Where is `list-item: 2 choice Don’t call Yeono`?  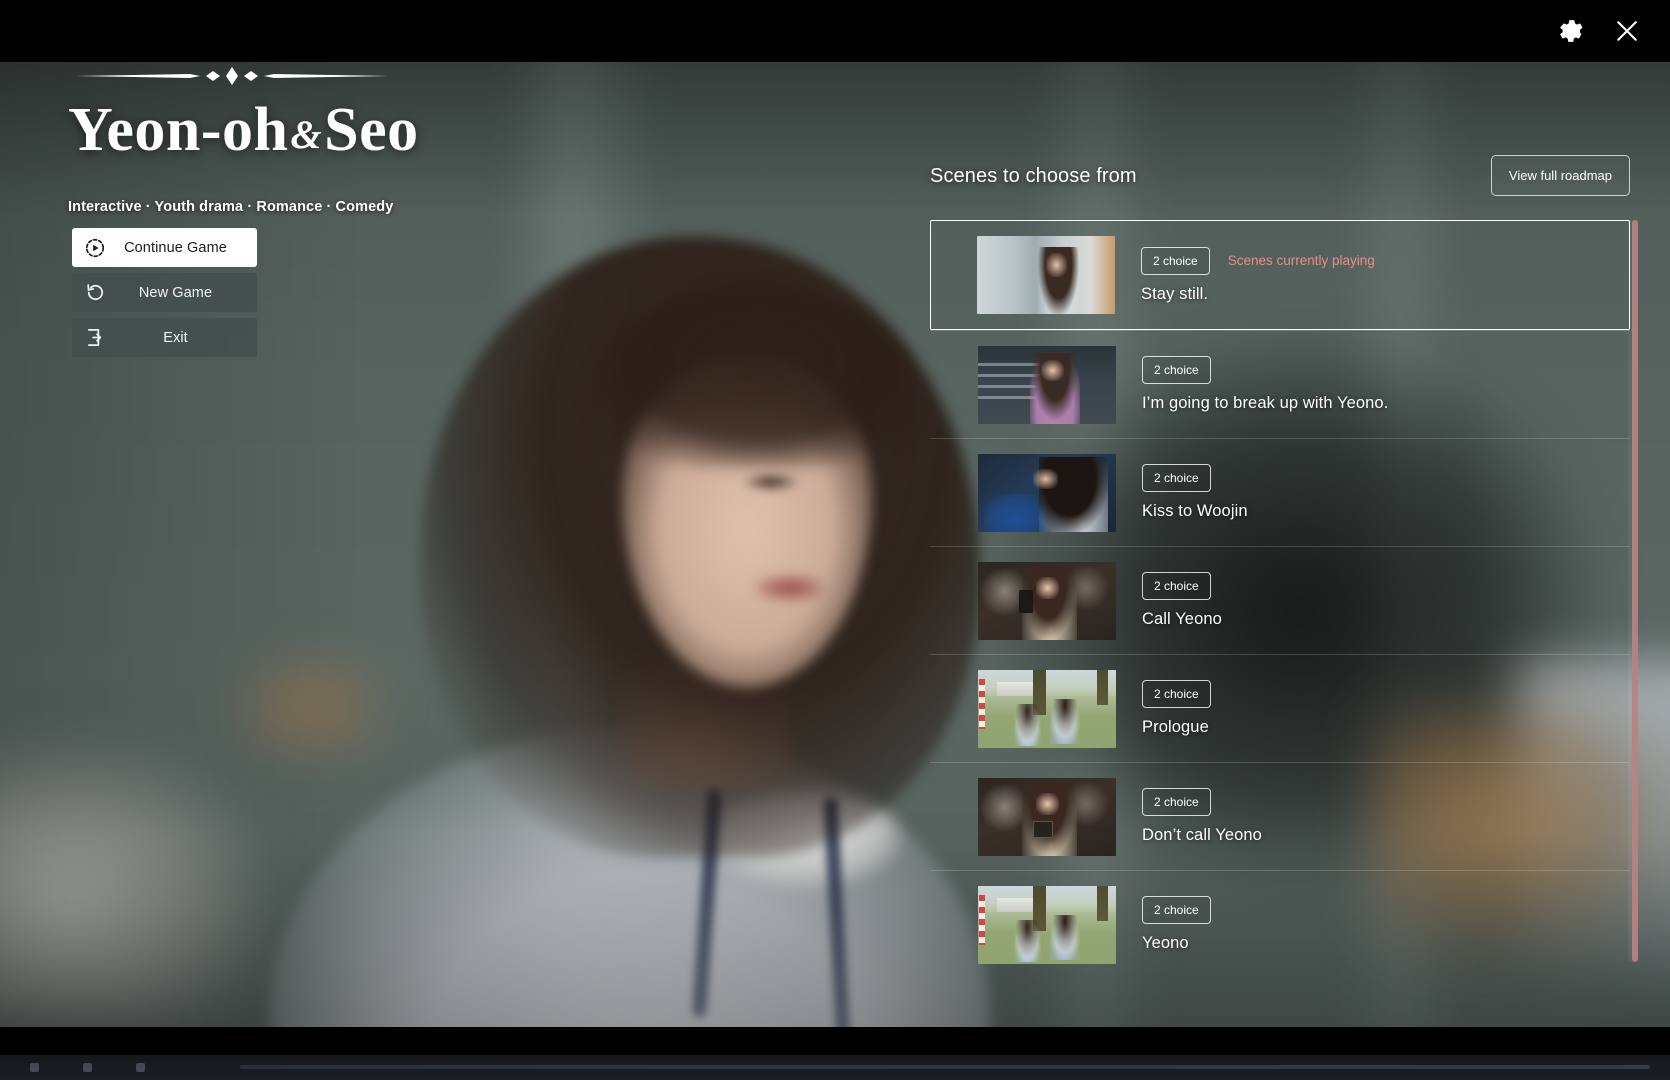 list-item: 2 choice Don’t call Yeono is located at coordinates (1280, 816).